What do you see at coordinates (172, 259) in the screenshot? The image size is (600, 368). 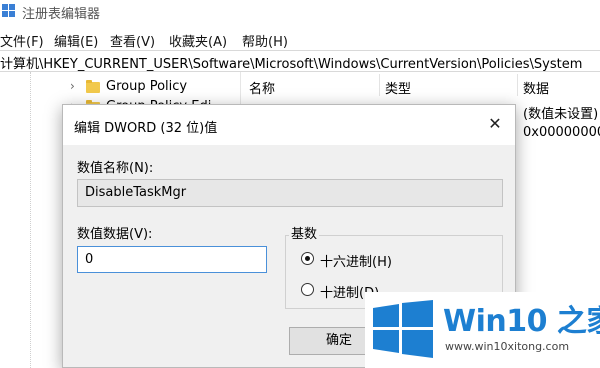 I see `value-data-input: 0` at bounding box center [172, 259].